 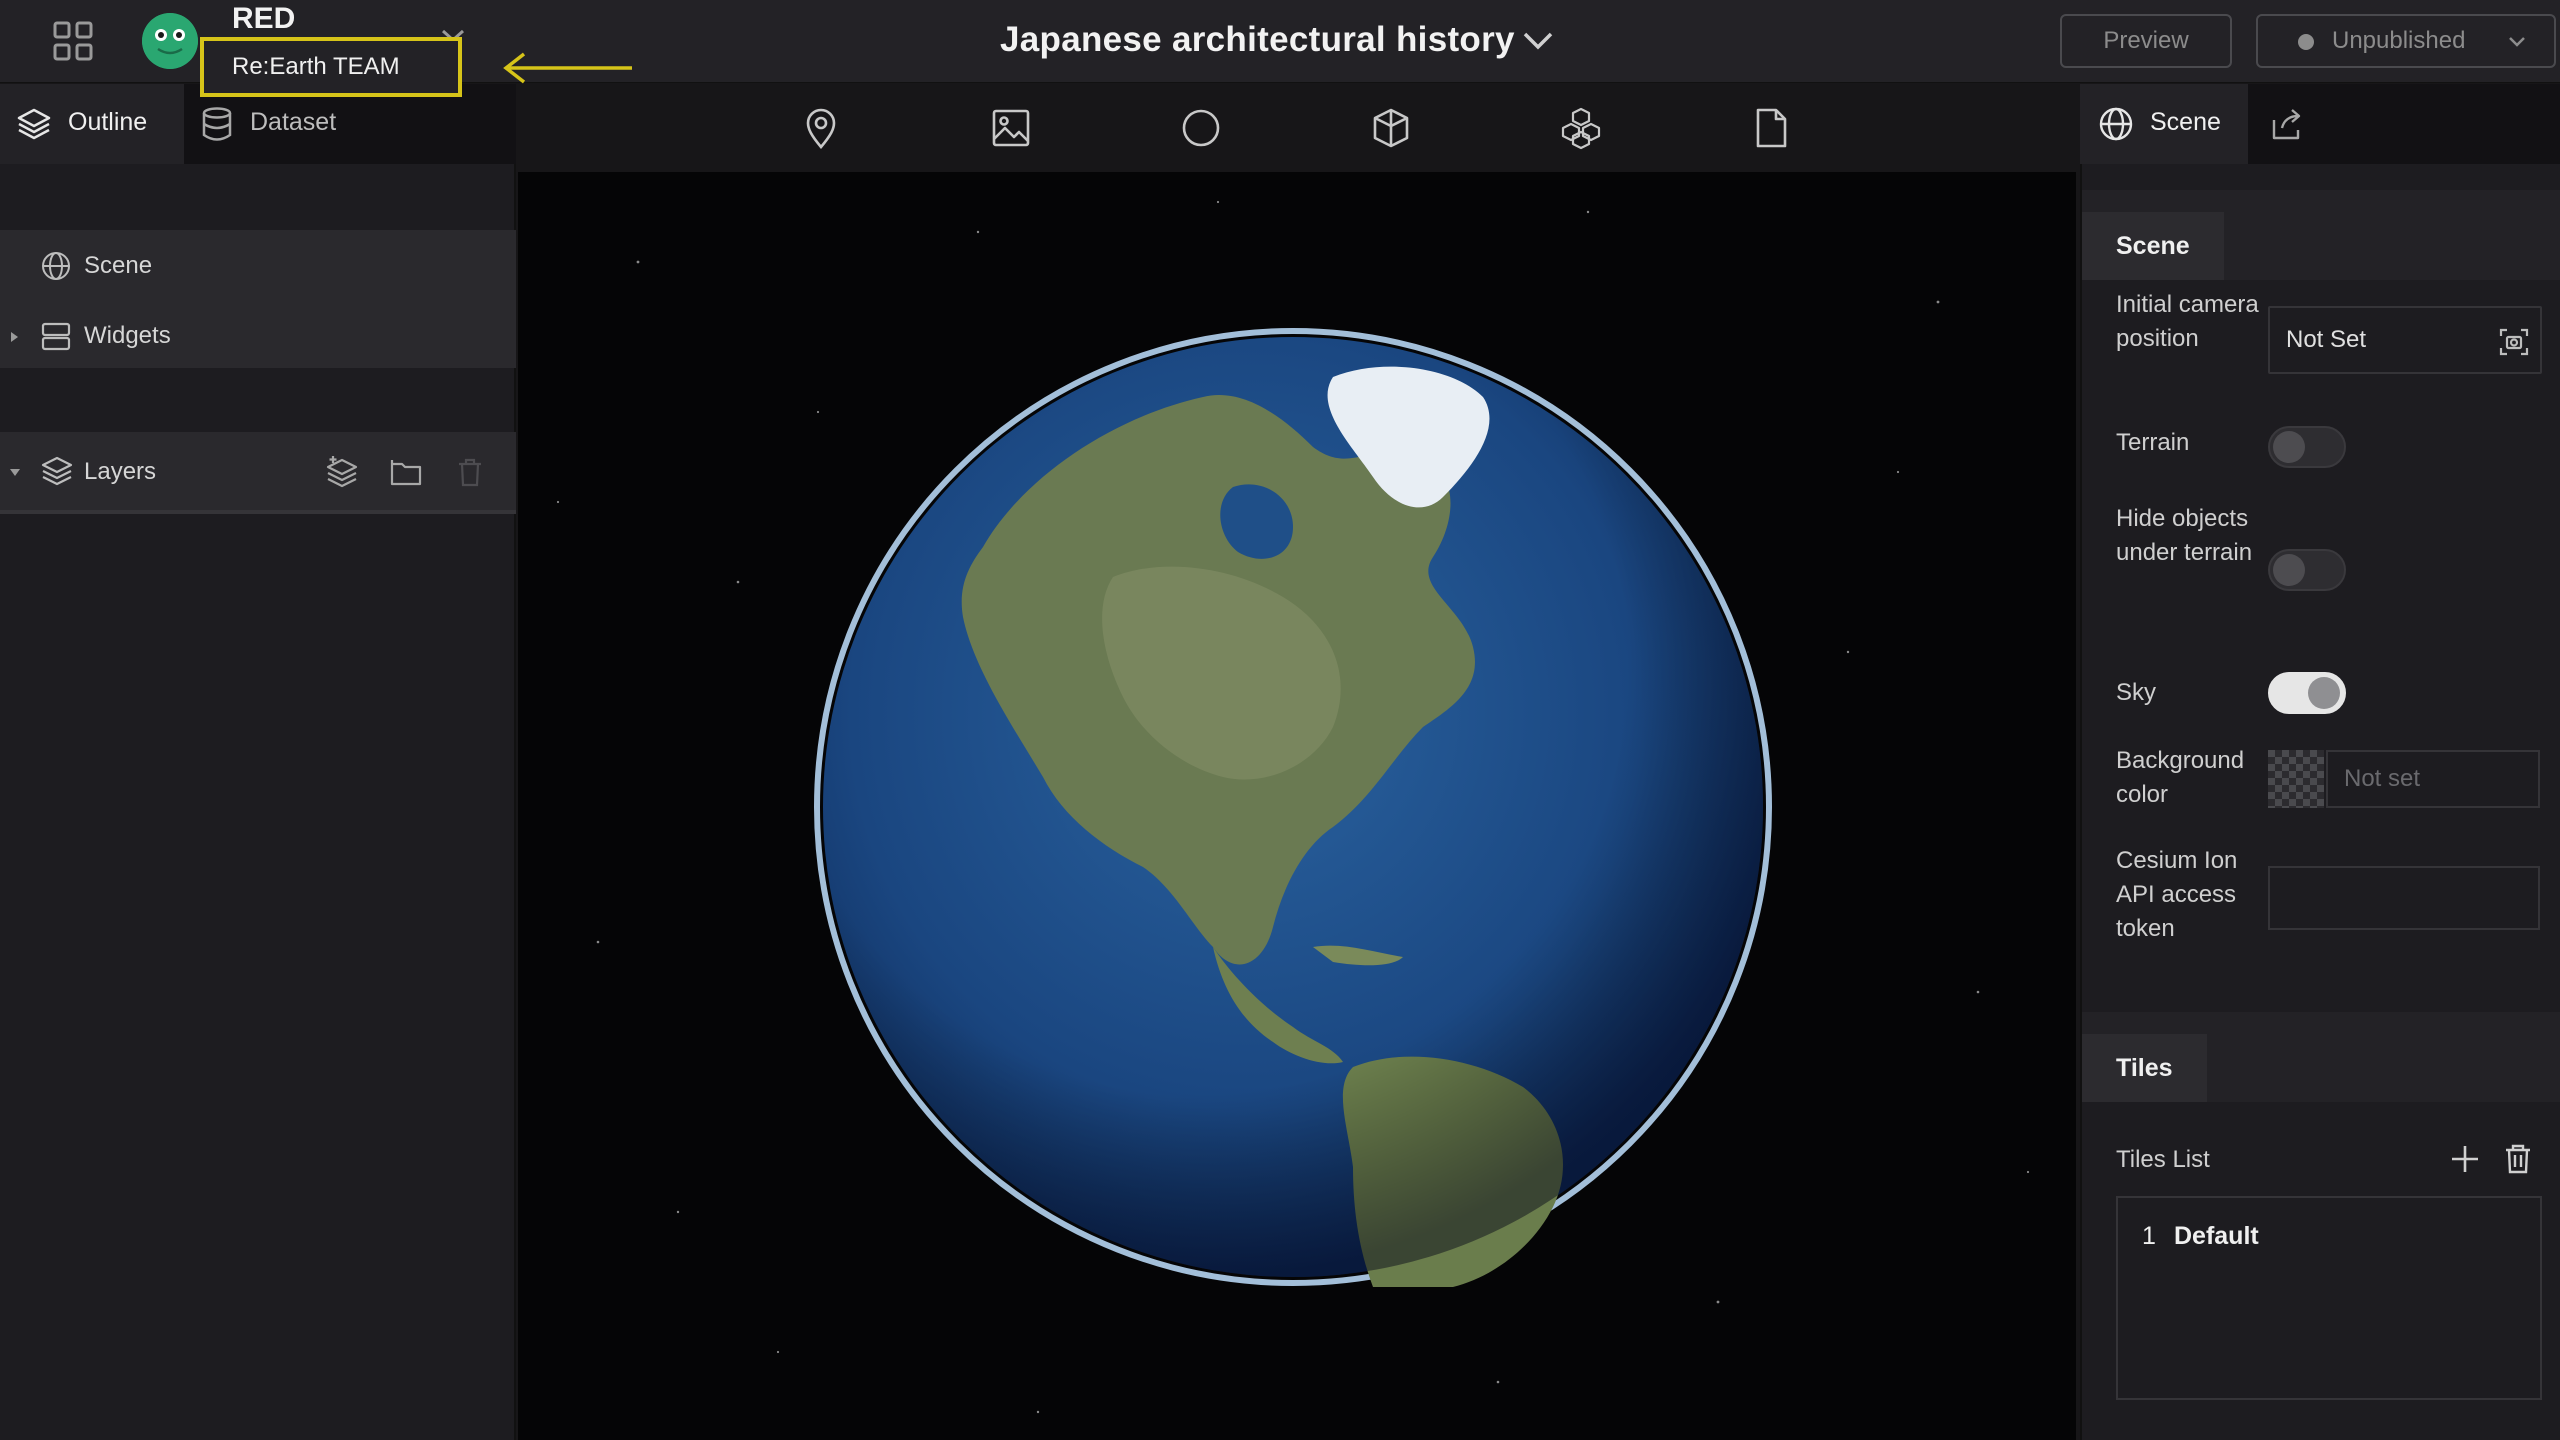 What do you see at coordinates (15, 472) in the screenshot?
I see `caret-down-icon` at bounding box center [15, 472].